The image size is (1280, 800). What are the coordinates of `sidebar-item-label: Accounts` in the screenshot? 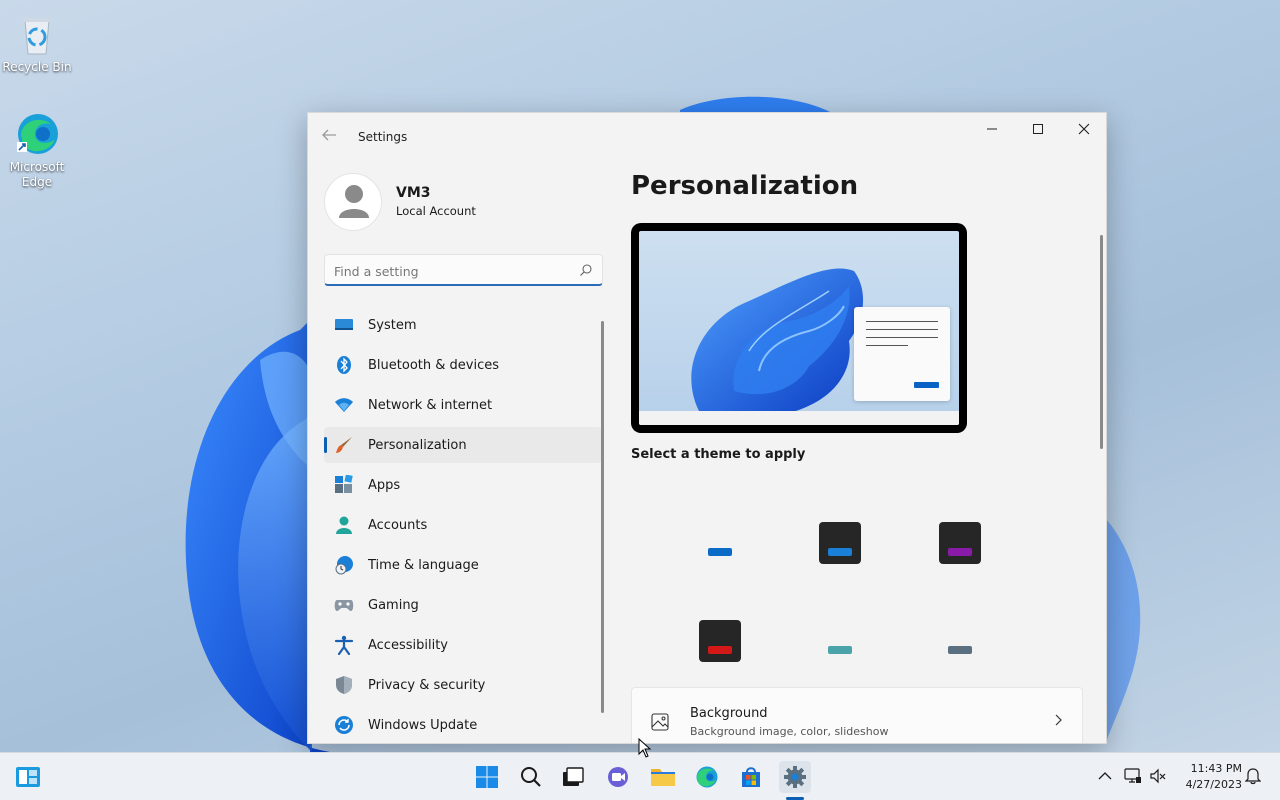 It's located at (398, 525).